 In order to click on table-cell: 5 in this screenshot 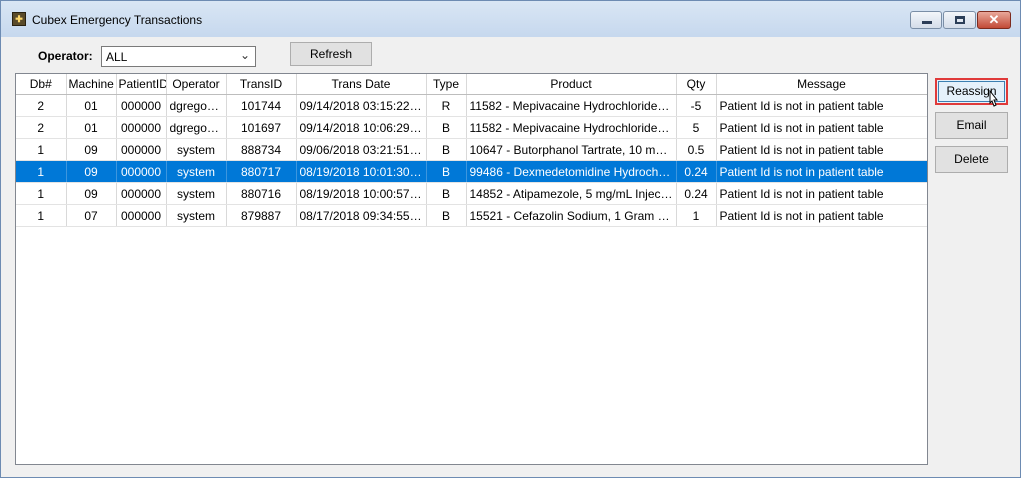, I will do `click(696, 127)`.